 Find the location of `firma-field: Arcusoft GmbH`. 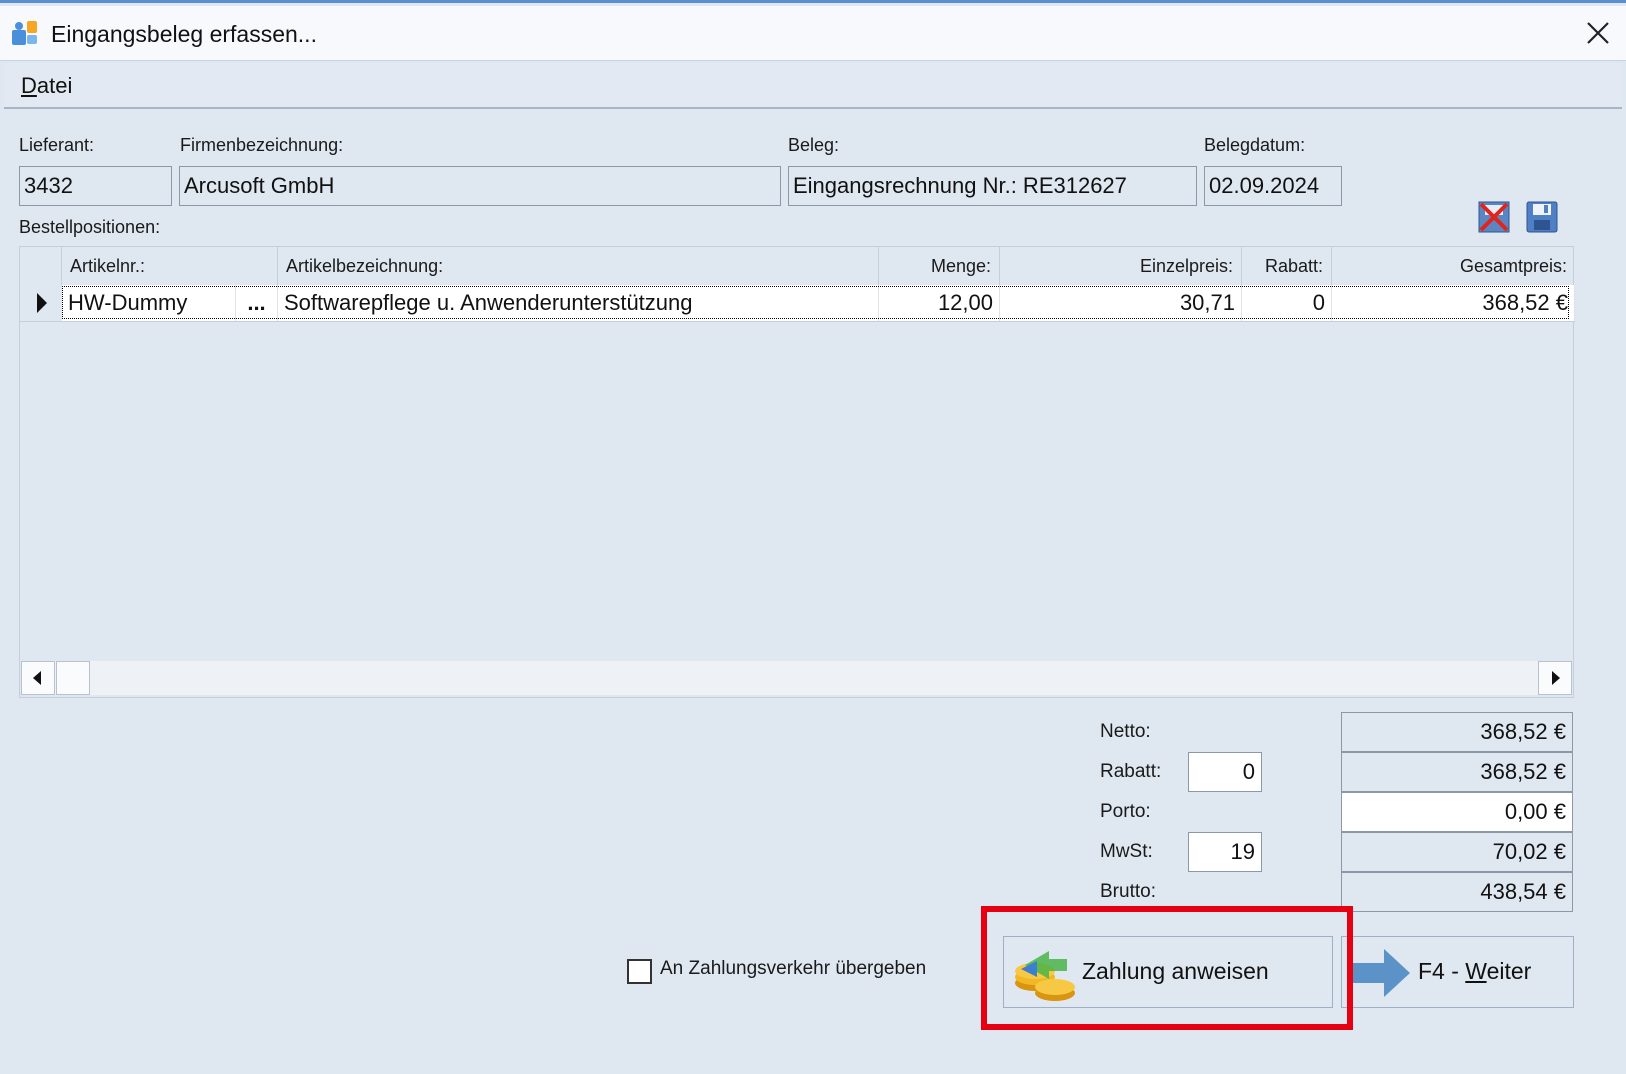

firma-field: Arcusoft GmbH is located at coordinates (480, 186).